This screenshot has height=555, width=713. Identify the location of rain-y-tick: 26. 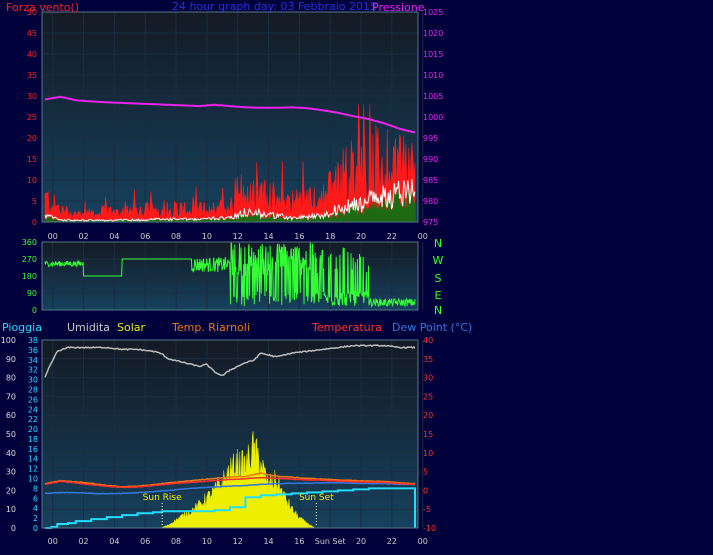
(33, 399).